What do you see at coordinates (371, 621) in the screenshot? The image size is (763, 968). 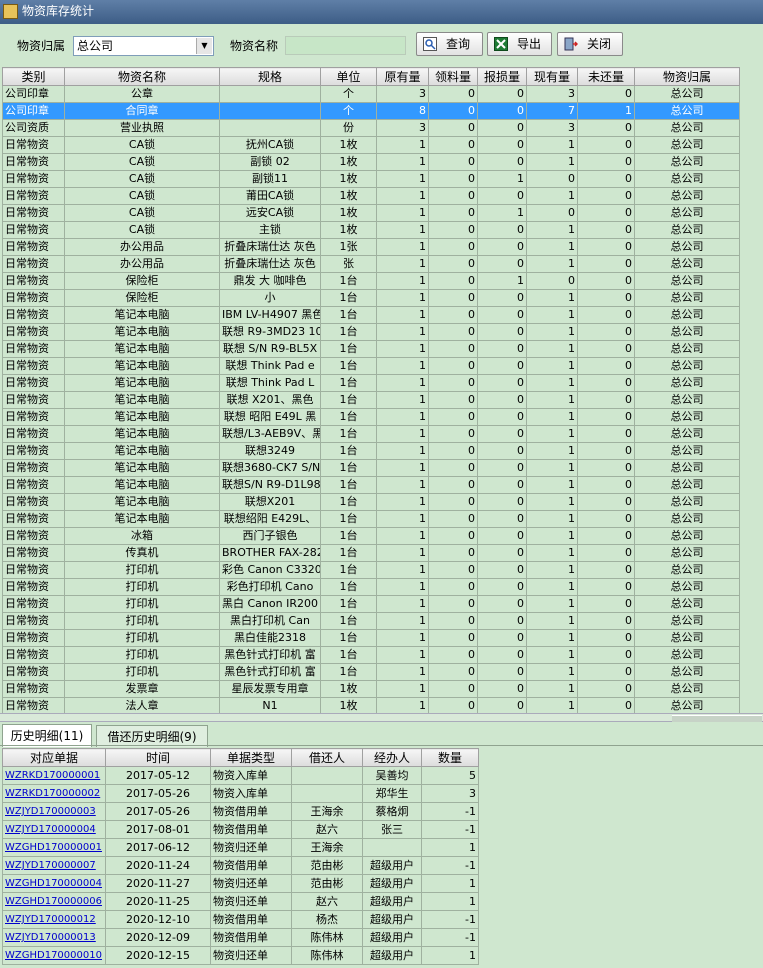 I see `table-row: 日常物资 打印机 黑白打印机 Can 1台 1 0 0 1 0 总公司` at bounding box center [371, 621].